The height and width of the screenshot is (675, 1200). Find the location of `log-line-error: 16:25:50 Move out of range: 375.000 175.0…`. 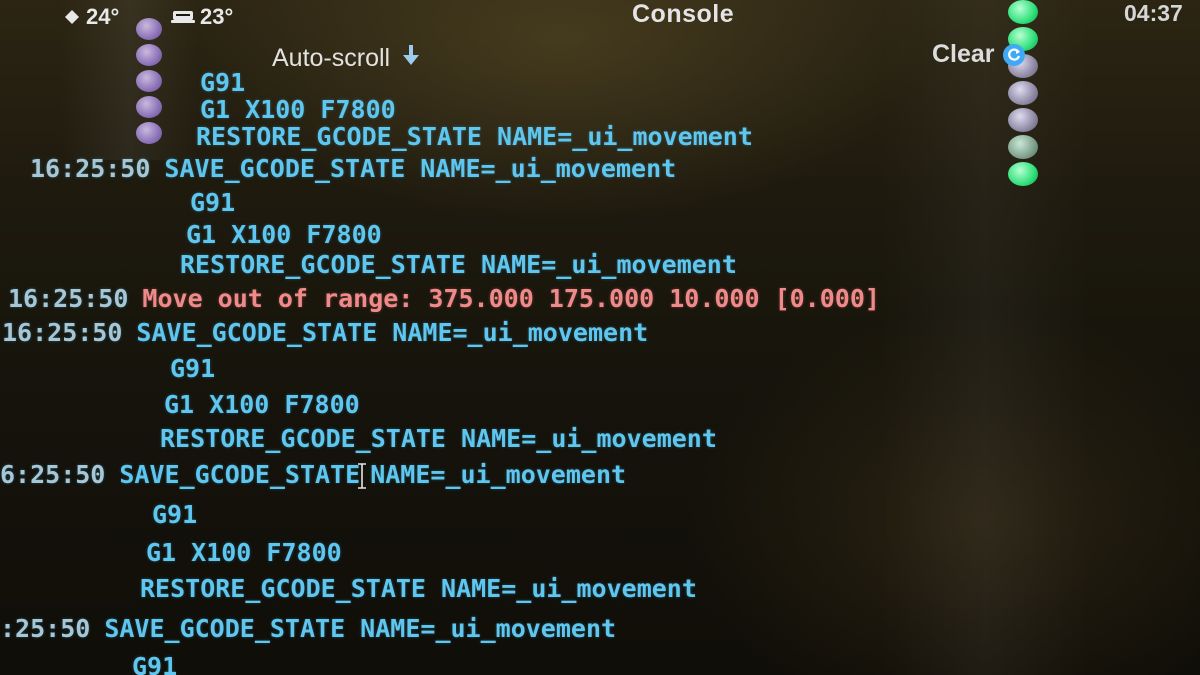

log-line-error: 16:25:50 Move out of range: 375.000 175.0… is located at coordinates (444, 299).